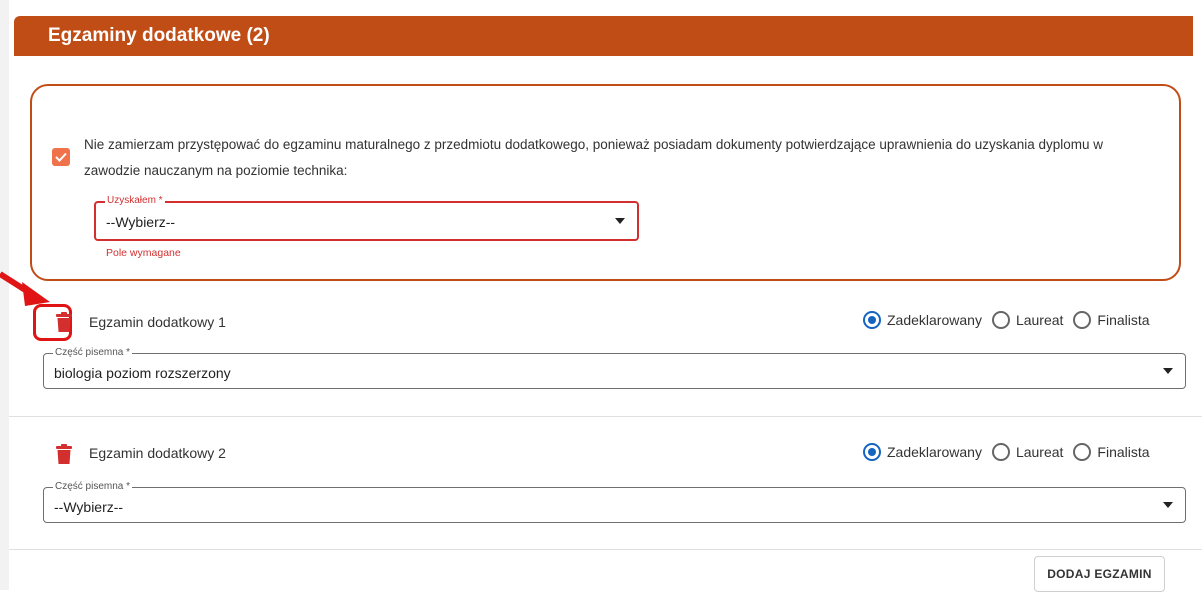 This screenshot has height=592, width=1202. I want to click on add-exam-button: DODAJ EGZAMIN, so click(1099, 574).